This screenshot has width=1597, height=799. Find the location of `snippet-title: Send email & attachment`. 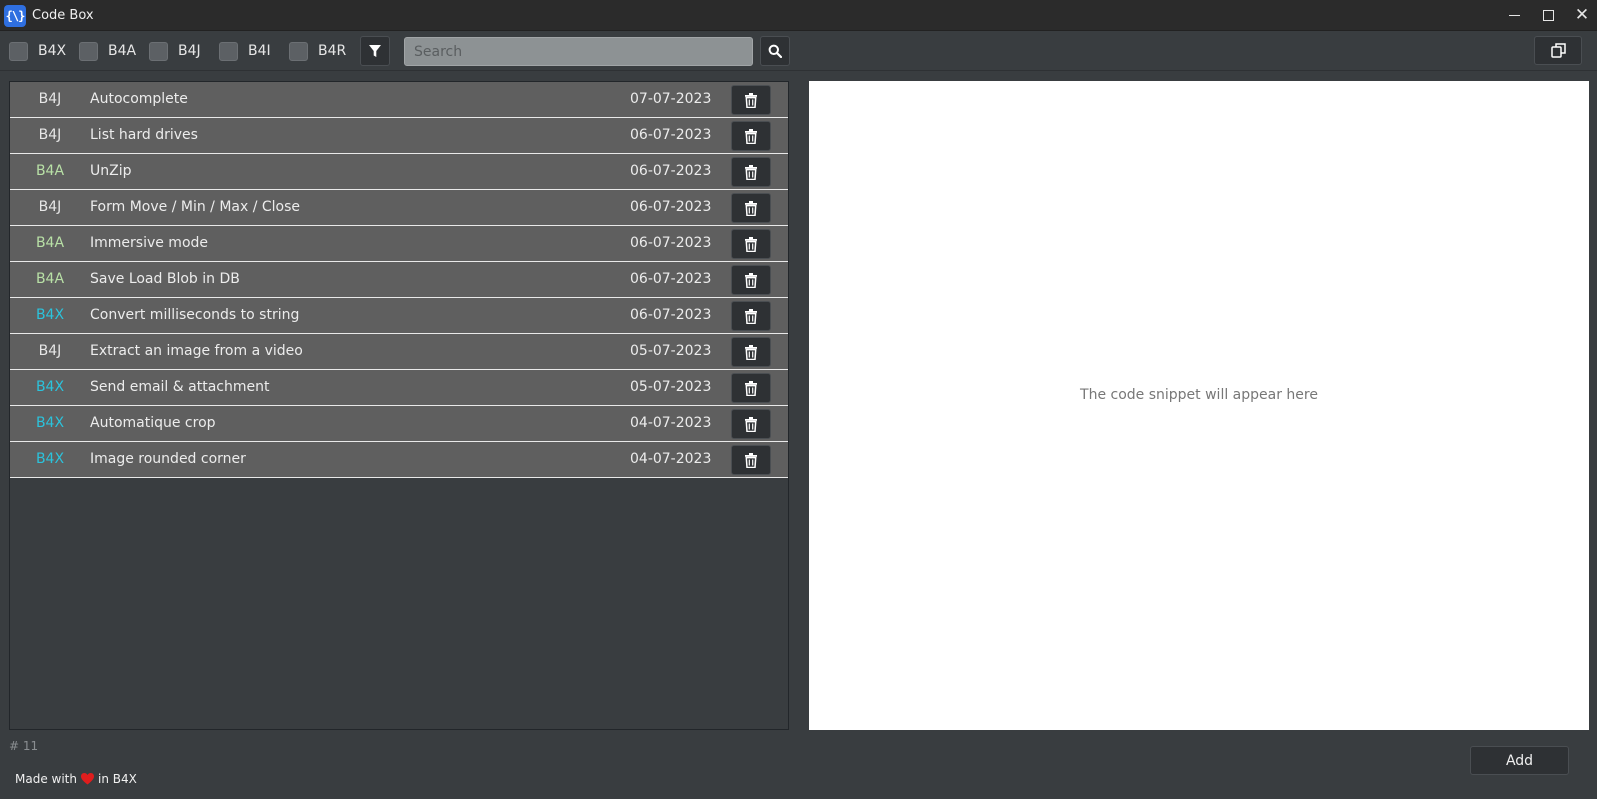

snippet-title: Send email & attachment is located at coordinates (180, 387).